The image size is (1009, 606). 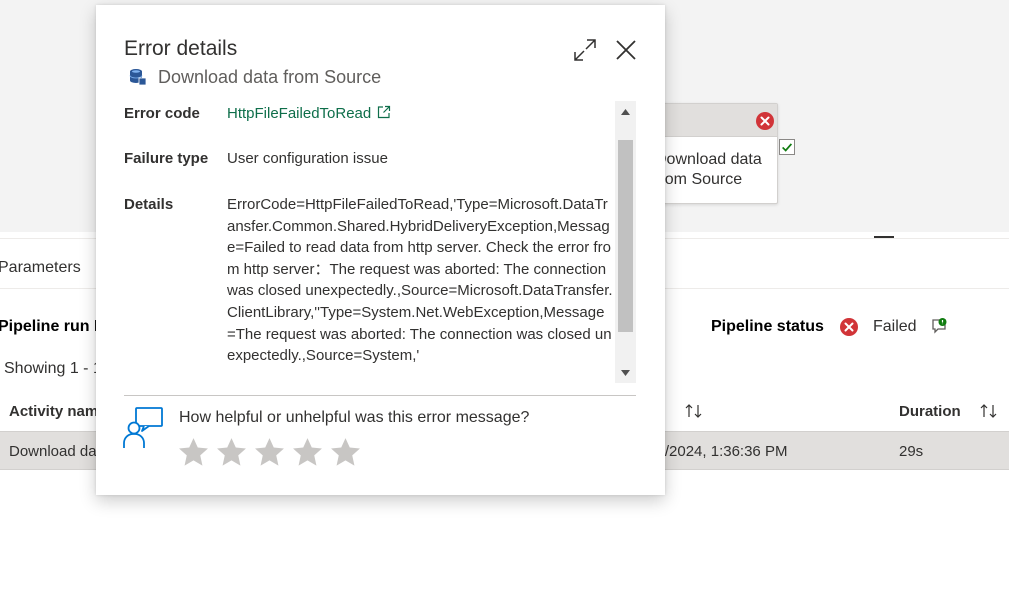 I want to click on chat-alert-icon, so click(x=939, y=326).